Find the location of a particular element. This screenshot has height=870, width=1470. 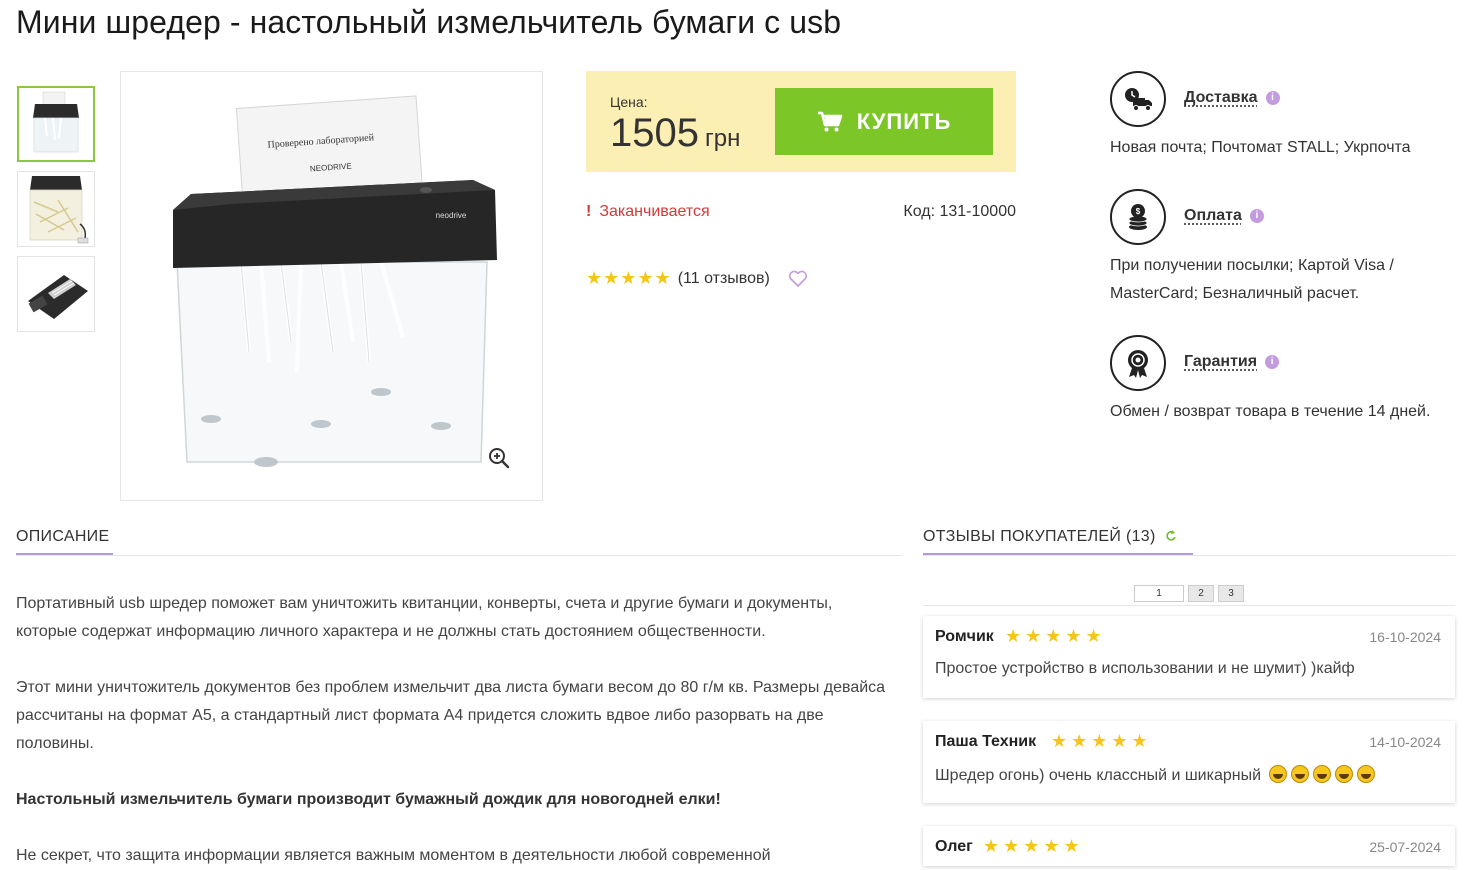

thumbnail-2-image is located at coordinates (56, 209).